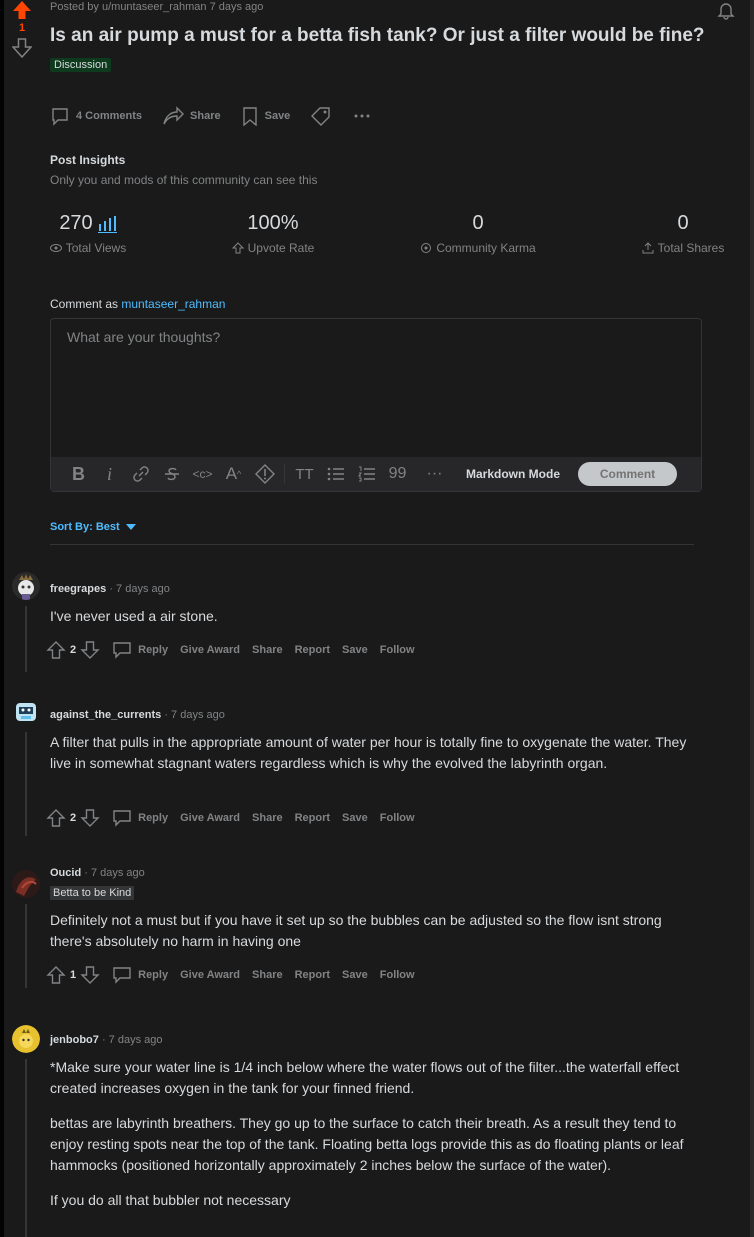  I want to click on comment-icon, so click(60, 117).